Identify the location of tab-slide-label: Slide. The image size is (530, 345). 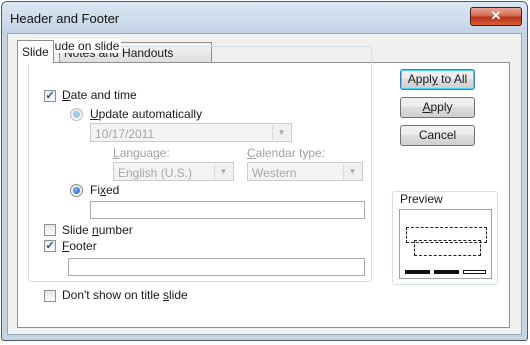
(35, 52).